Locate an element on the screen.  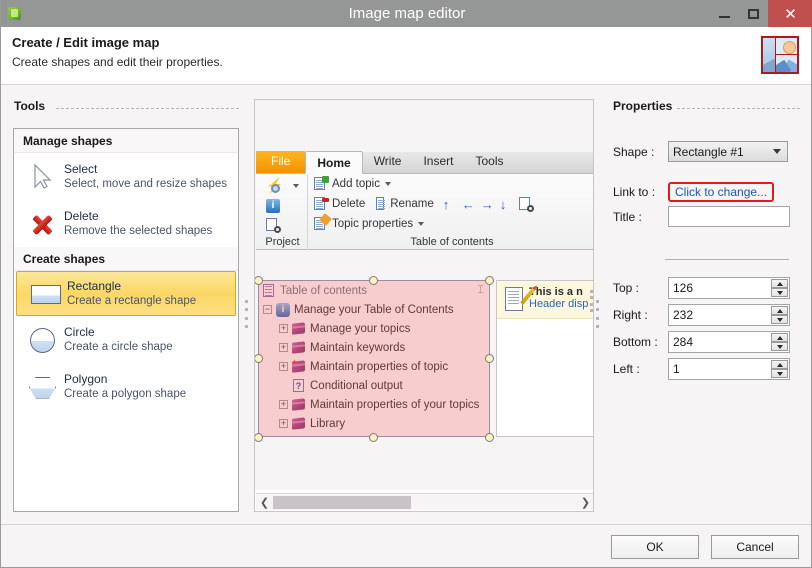
bottom-spin-up is located at coordinates (779, 337).